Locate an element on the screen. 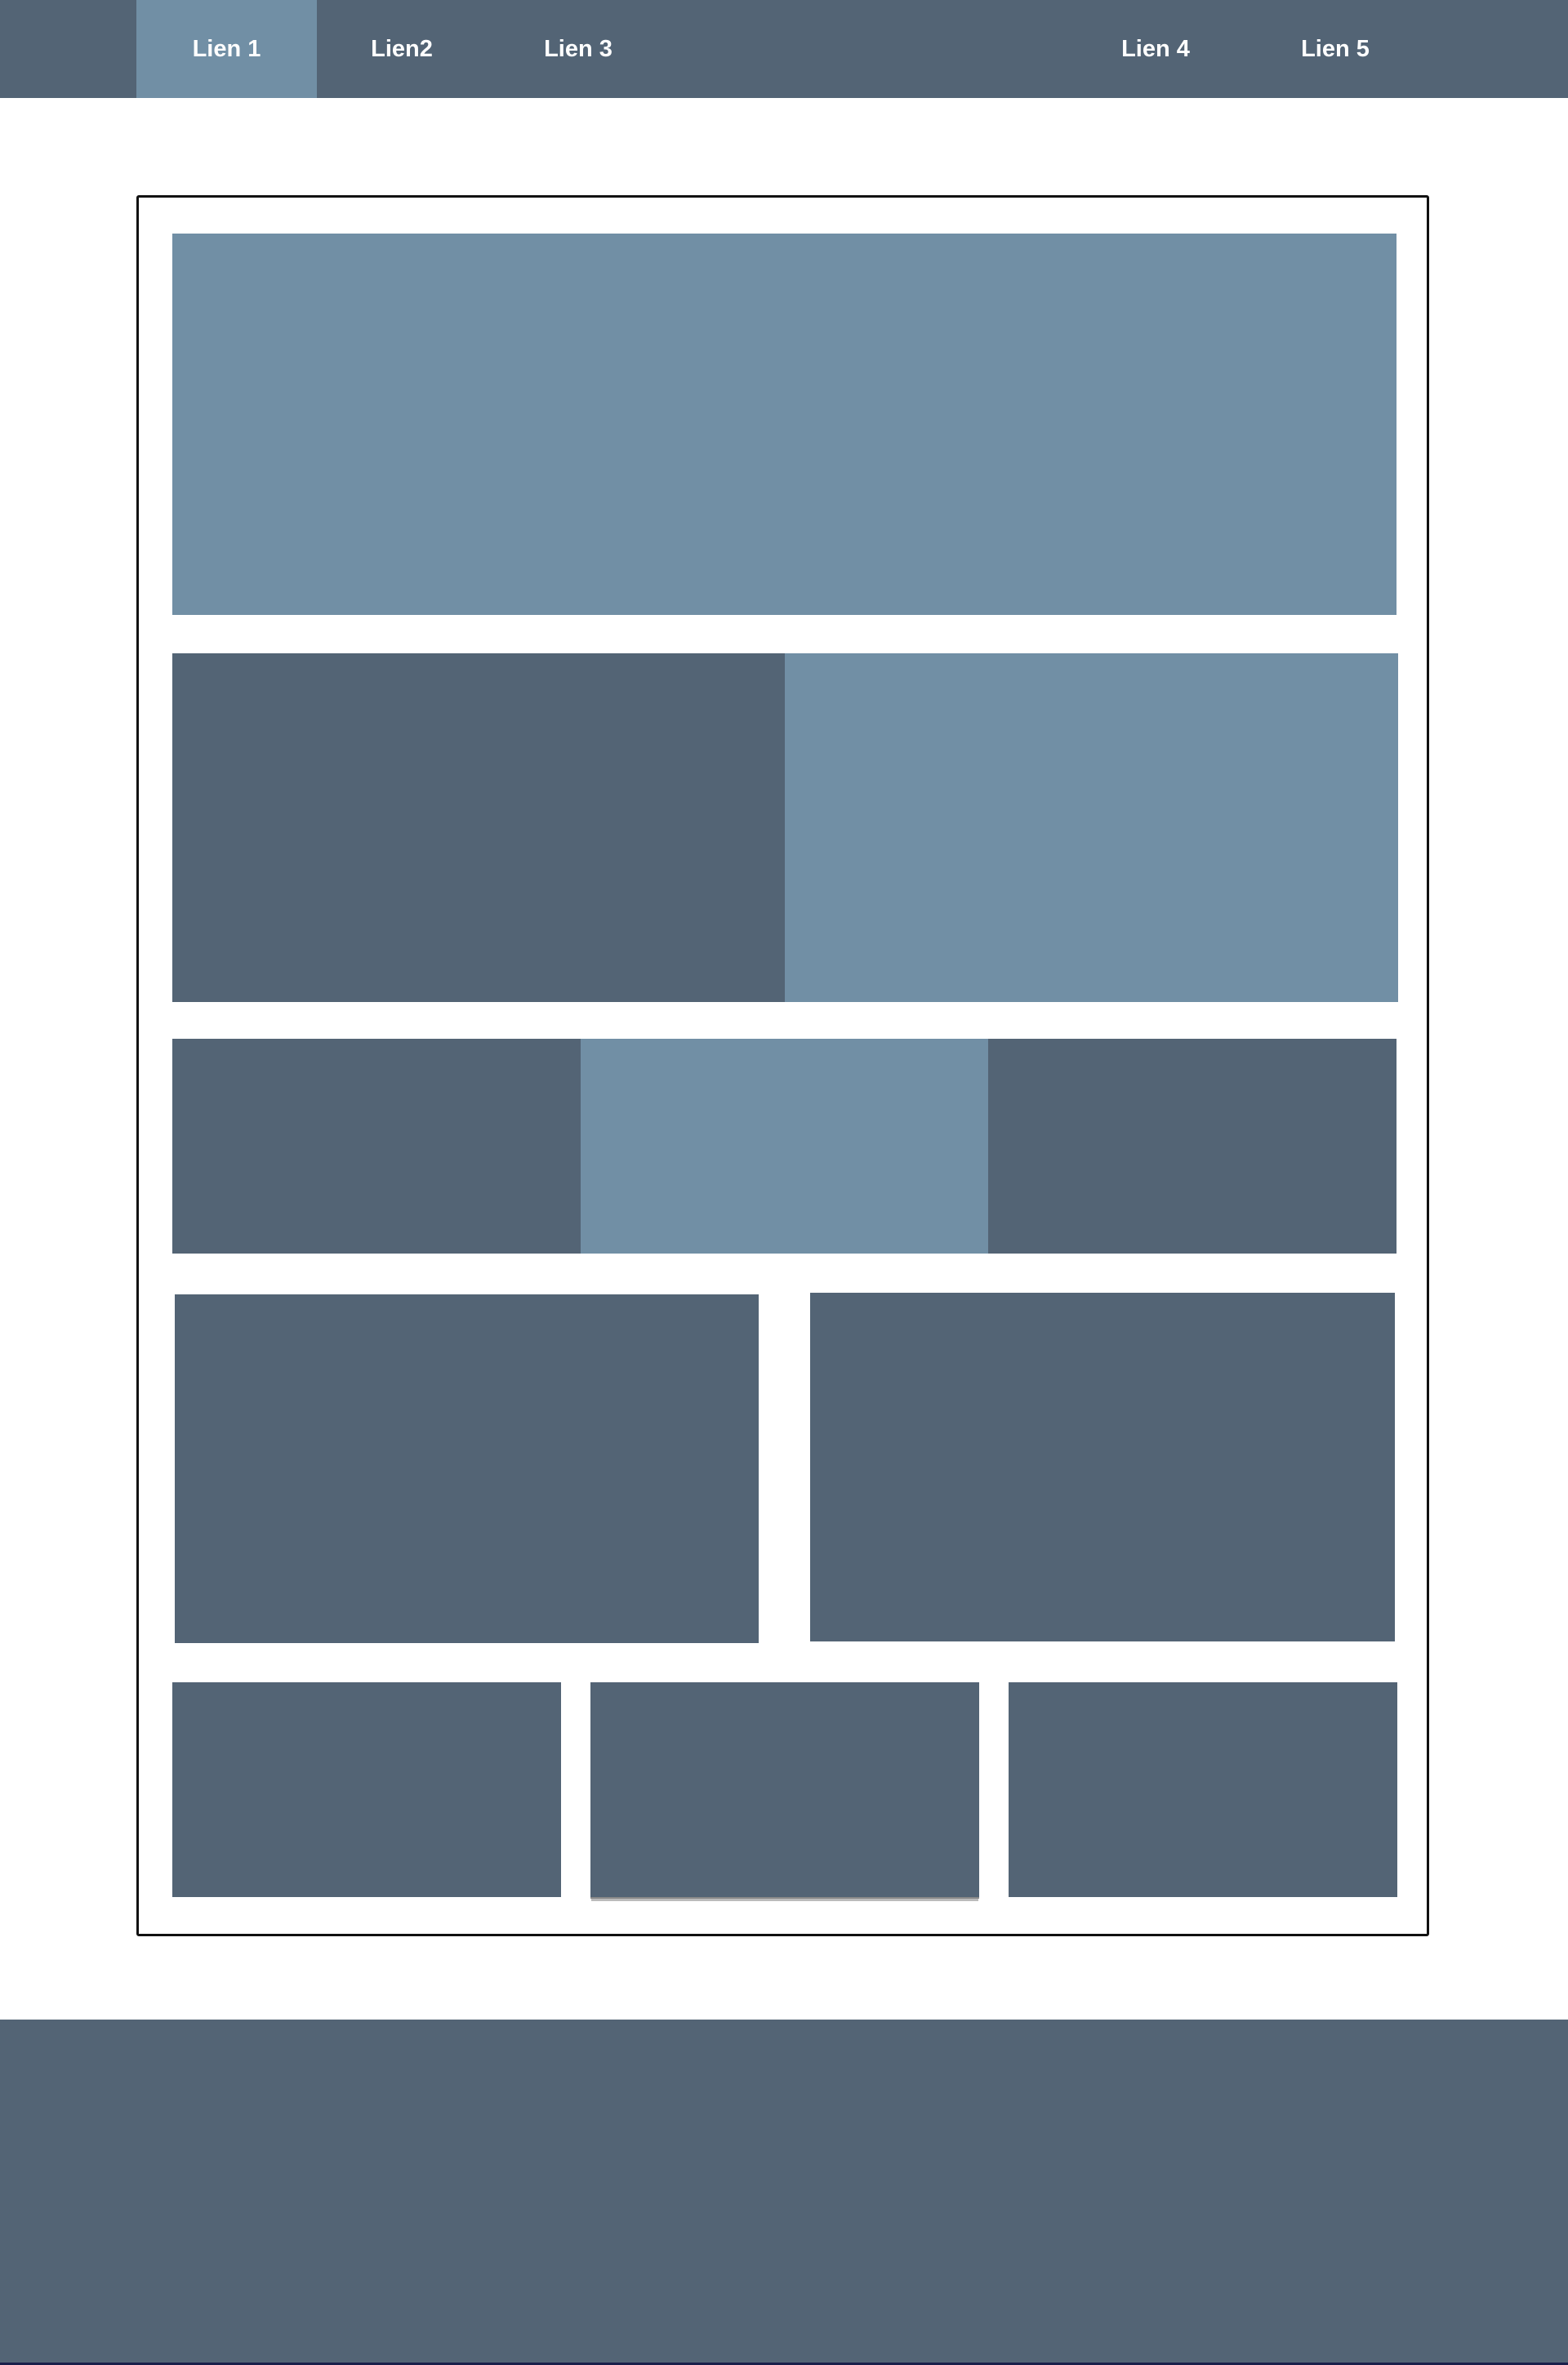 Image resolution: width=1568 pixels, height=2365 pixels. nav-link-lien-4: Lien 4 is located at coordinates (1155, 49).